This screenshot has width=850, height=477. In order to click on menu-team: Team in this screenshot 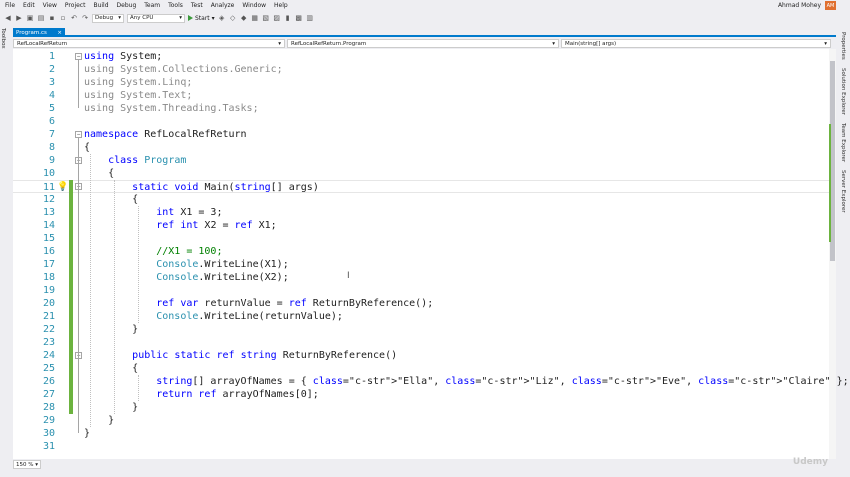, I will do `click(152, 5)`.